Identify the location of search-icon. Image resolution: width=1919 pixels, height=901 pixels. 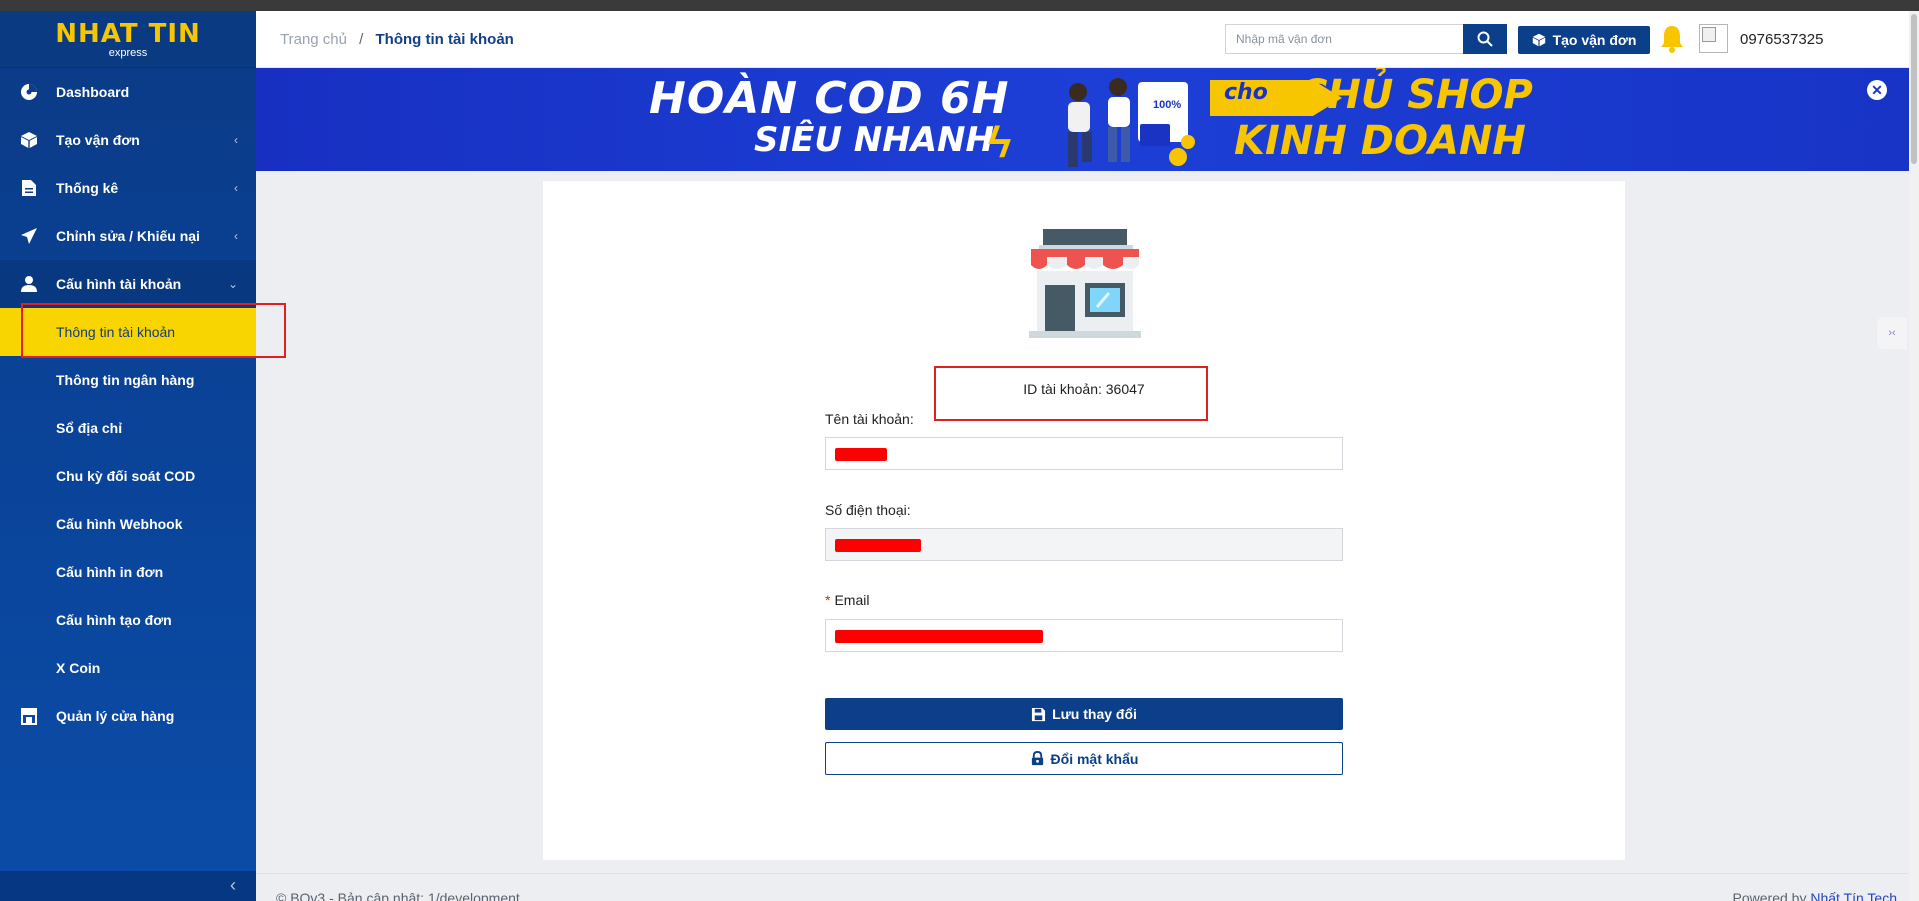
(1485, 39).